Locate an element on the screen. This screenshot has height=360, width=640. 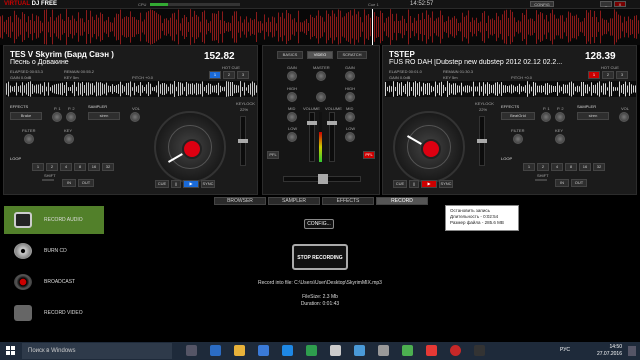
deck-right-hotcue-2: 2 is located at coordinates (608, 75).